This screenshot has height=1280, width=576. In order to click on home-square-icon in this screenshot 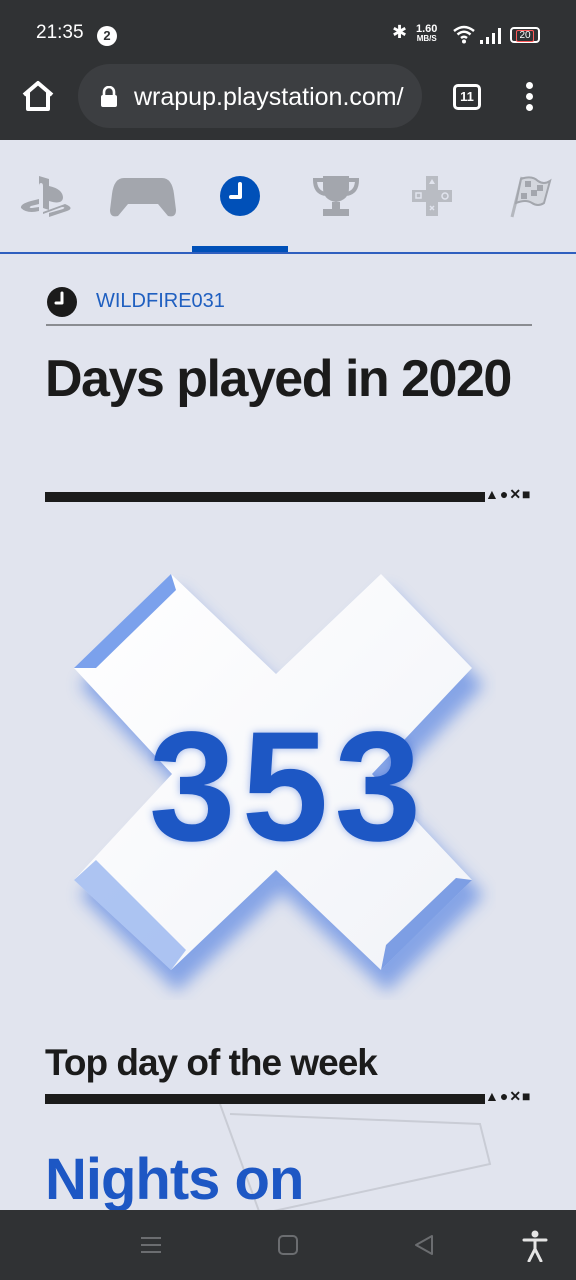, I will do `click(288, 1245)`.